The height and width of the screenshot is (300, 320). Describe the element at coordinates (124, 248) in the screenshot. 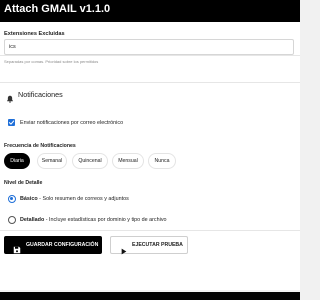

I see `play-icon` at that location.